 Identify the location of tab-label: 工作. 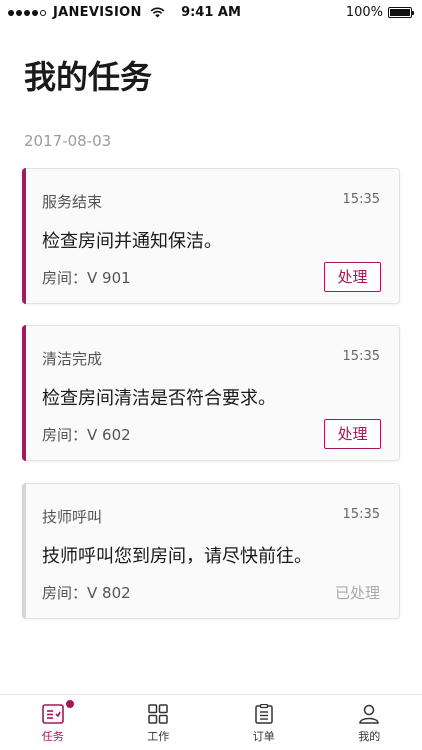
(158, 736).